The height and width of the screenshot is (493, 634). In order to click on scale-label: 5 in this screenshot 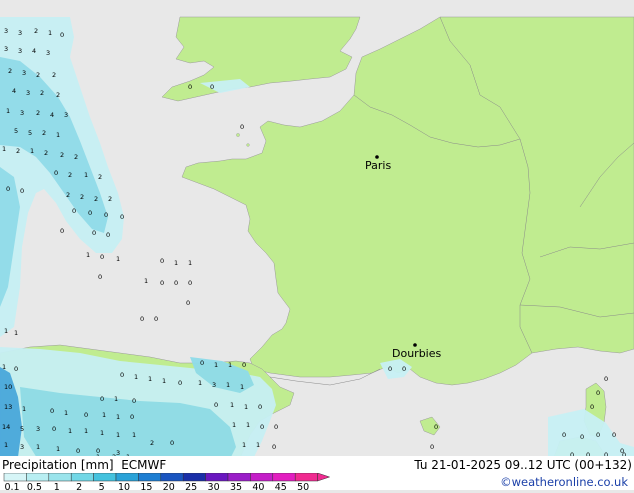, I will do `click(101, 487)`.